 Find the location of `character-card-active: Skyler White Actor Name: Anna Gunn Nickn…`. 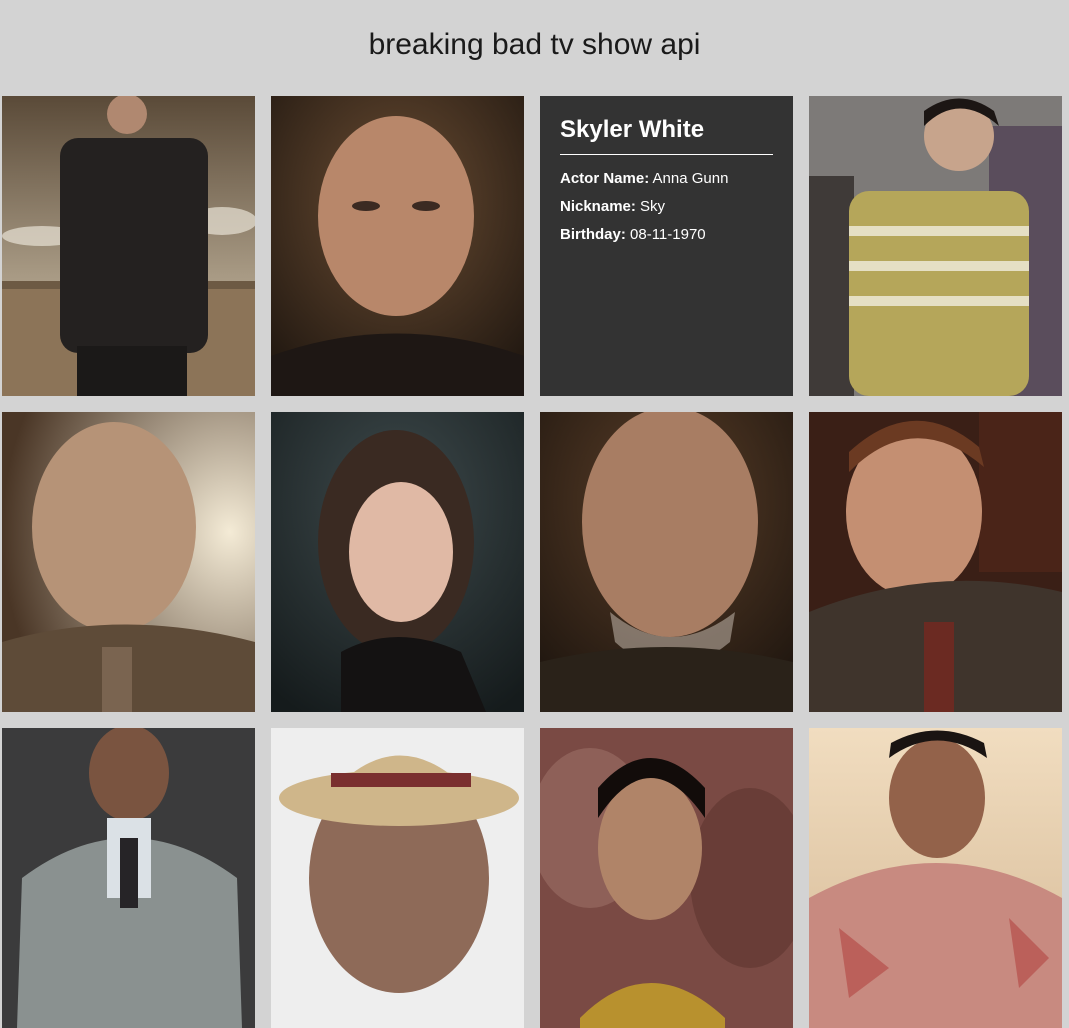

character-card-active: Skyler White Actor Name: Anna Gunn Nickn… is located at coordinates (666, 246).